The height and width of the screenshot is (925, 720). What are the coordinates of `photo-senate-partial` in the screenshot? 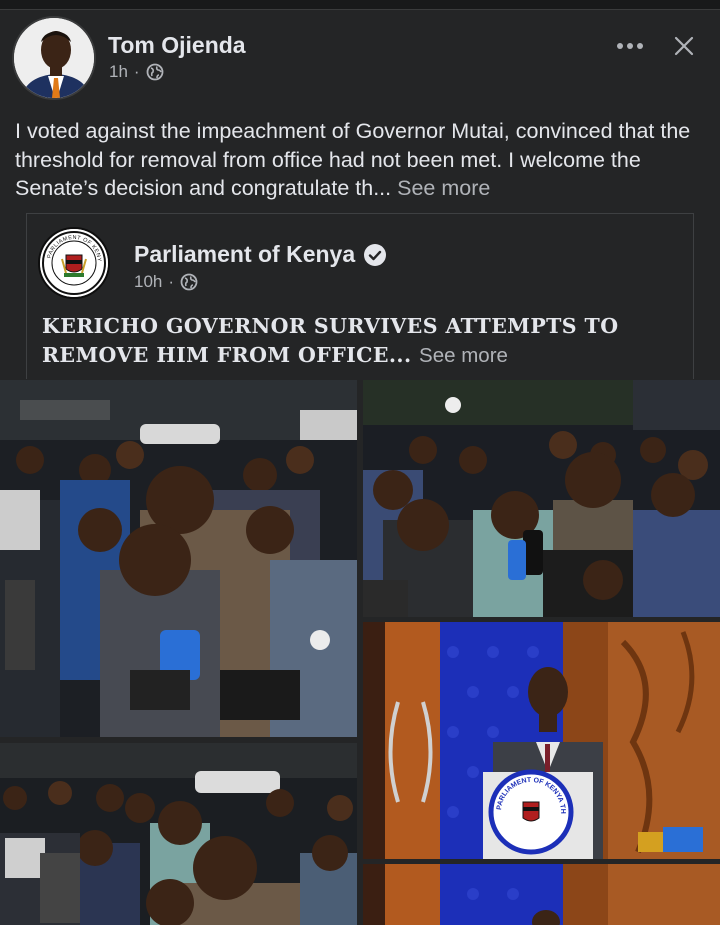 It's located at (541, 894).